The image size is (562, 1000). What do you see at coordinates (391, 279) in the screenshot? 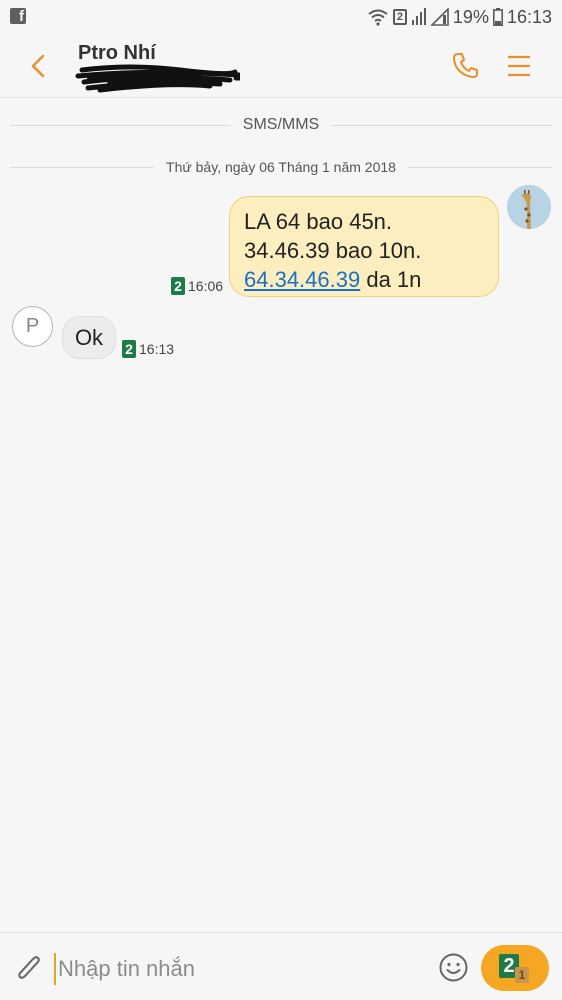
I see `message-tail-text: da 1n` at bounding box center [391, 279].